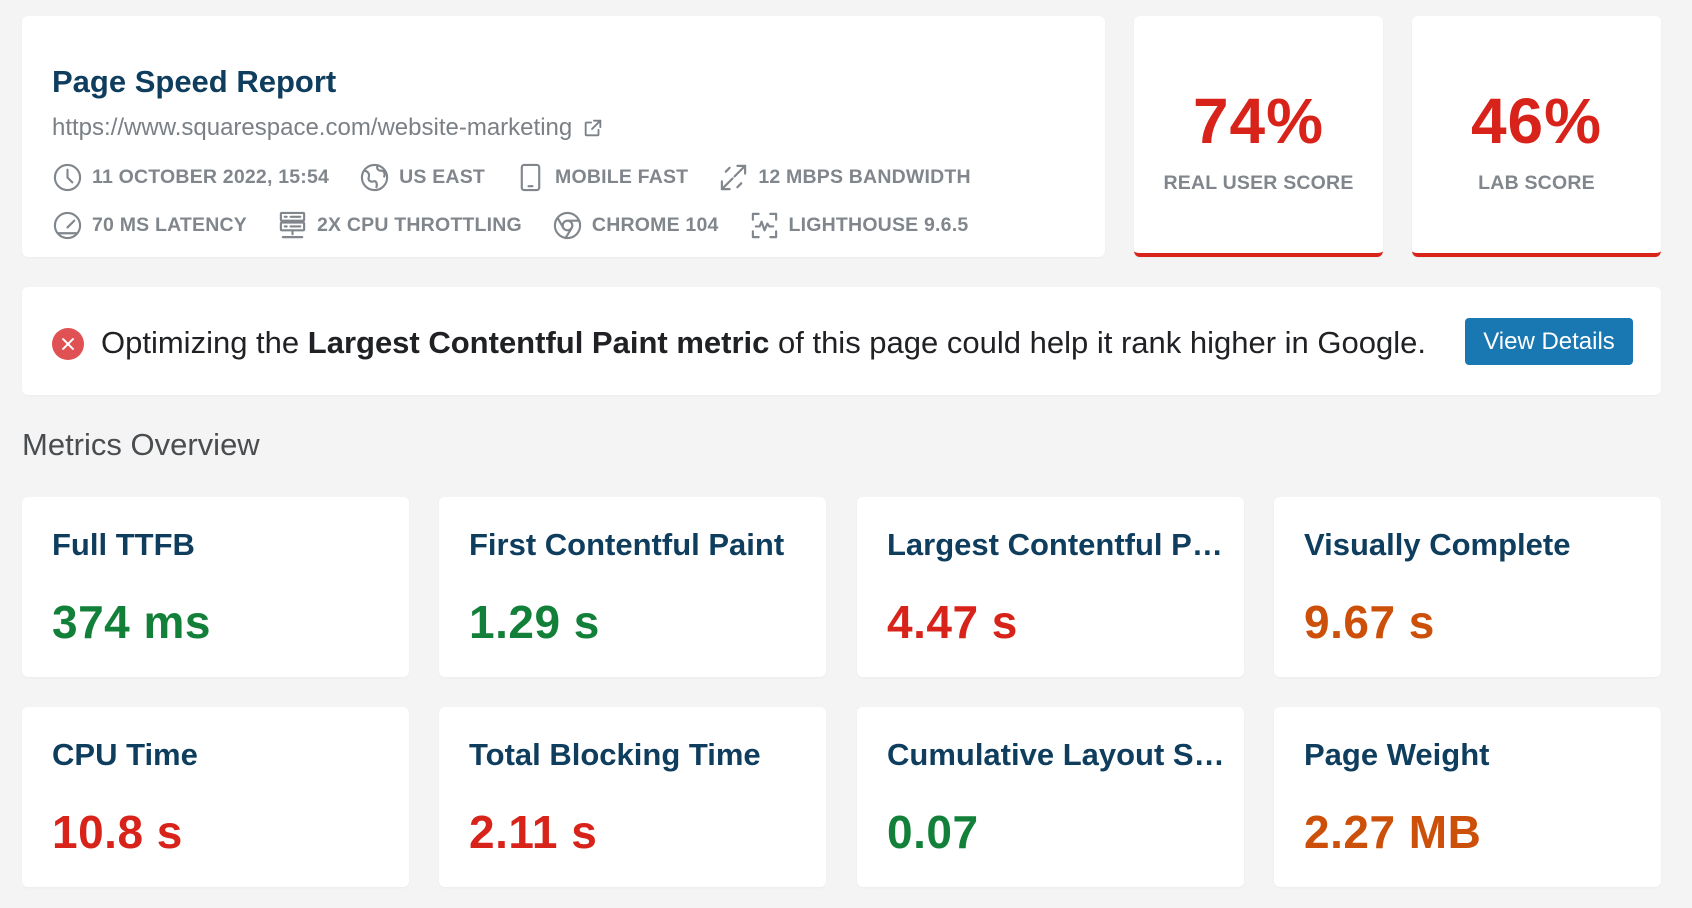 This screenshot has height=908, width=1692. What do you see at coordinates (419, 225) in the screenshot?
I see `test-cpu-throttling-label: 2X CPU THROTTLING` at bounding box center [419, 225].